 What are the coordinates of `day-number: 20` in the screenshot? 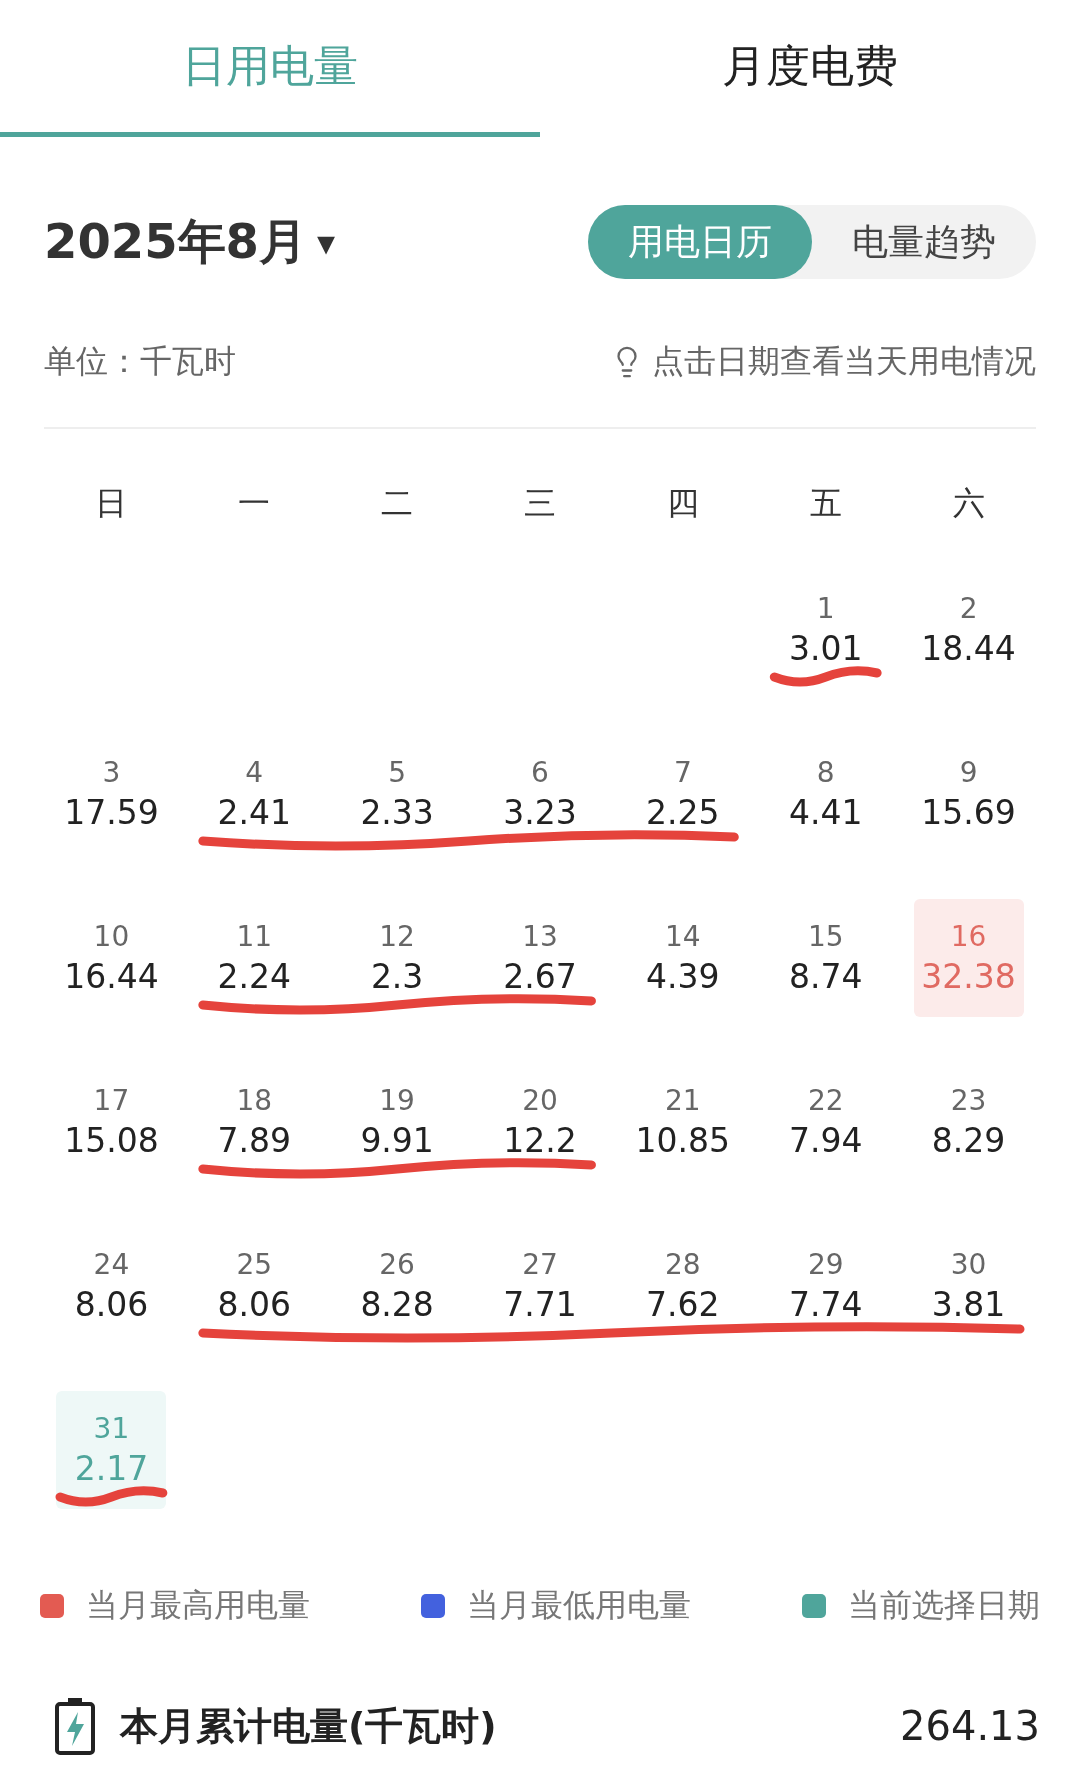 It's located at (540, 1100).